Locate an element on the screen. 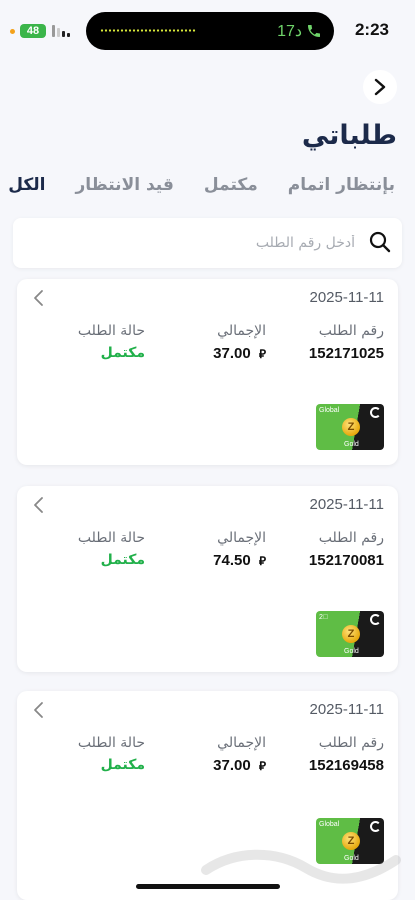 The width and height of the screenshot is (415, 900). total-value-row: ⃁ 74.50 is located at coordinates (239, 560).